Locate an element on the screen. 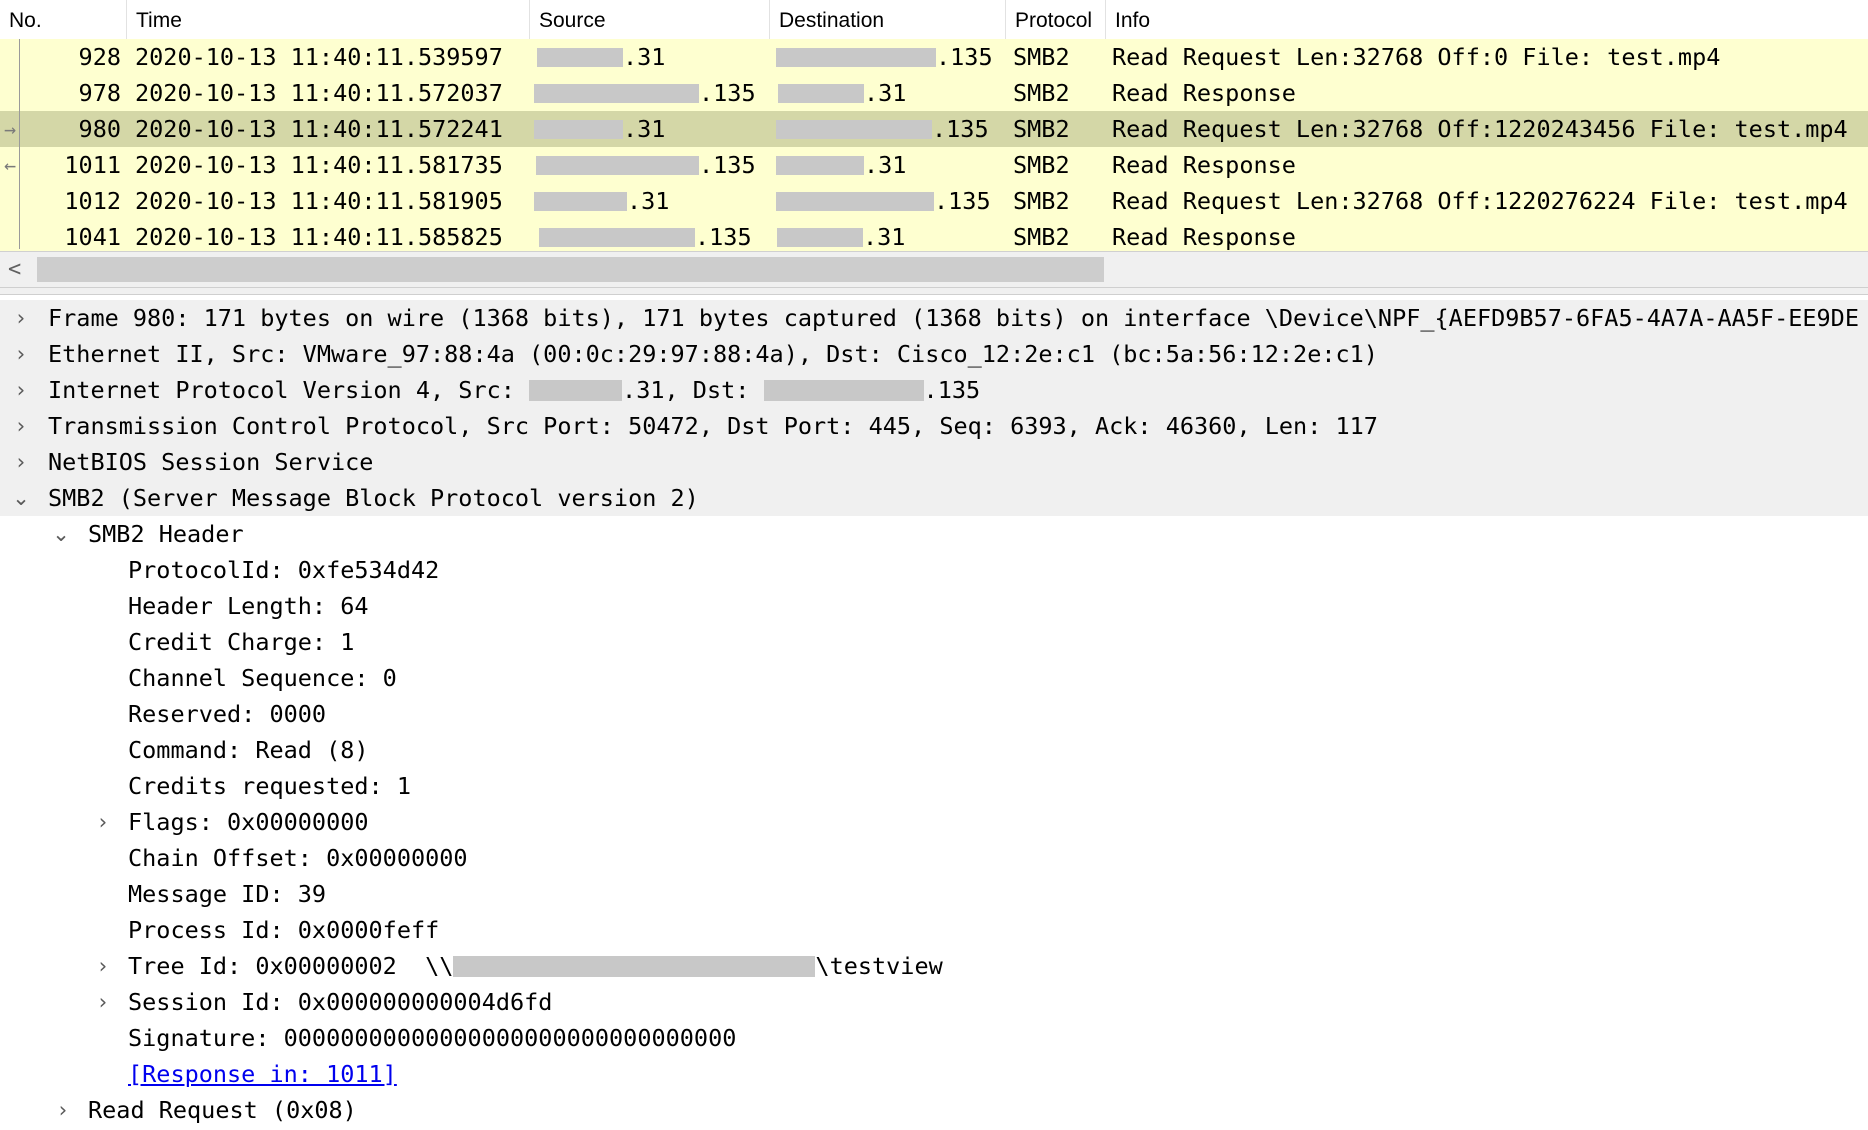  column-header-destination: Destination is located at coordinates (888, 19).